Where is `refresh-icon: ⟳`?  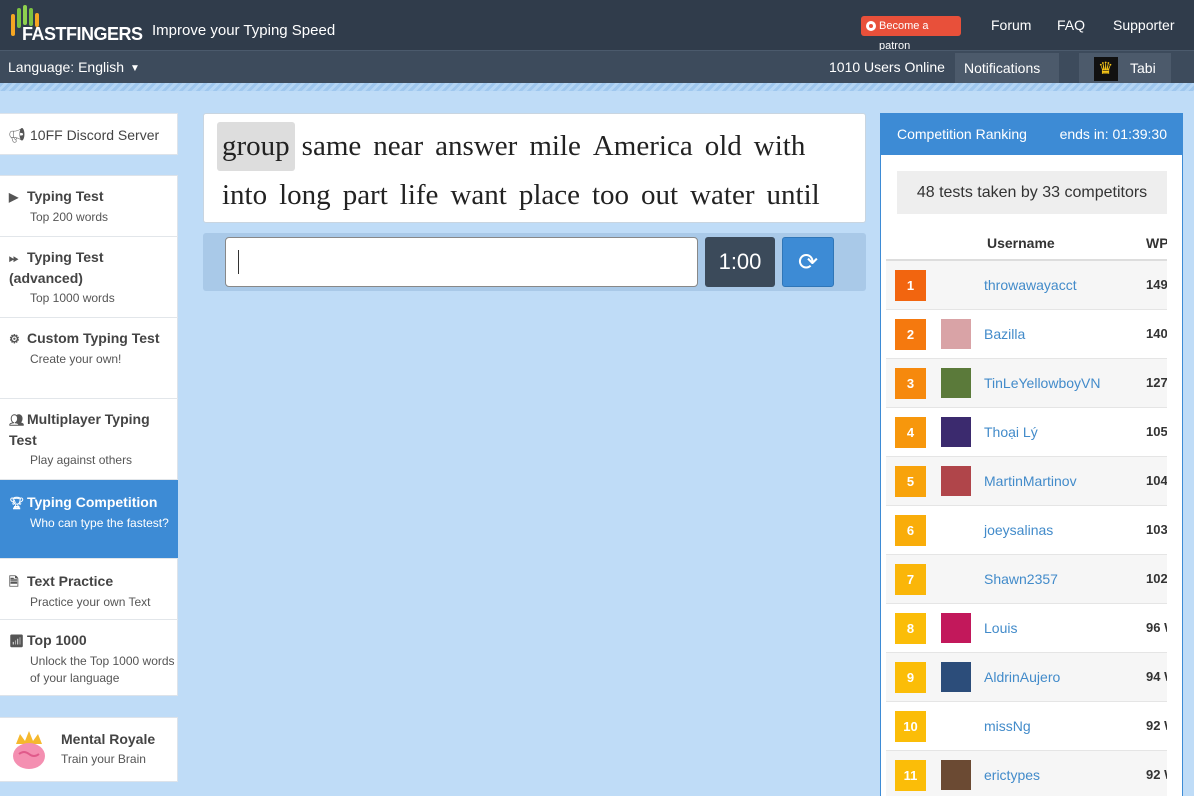 refresh-icon: ⟳ is located at coordinates (808, 262).